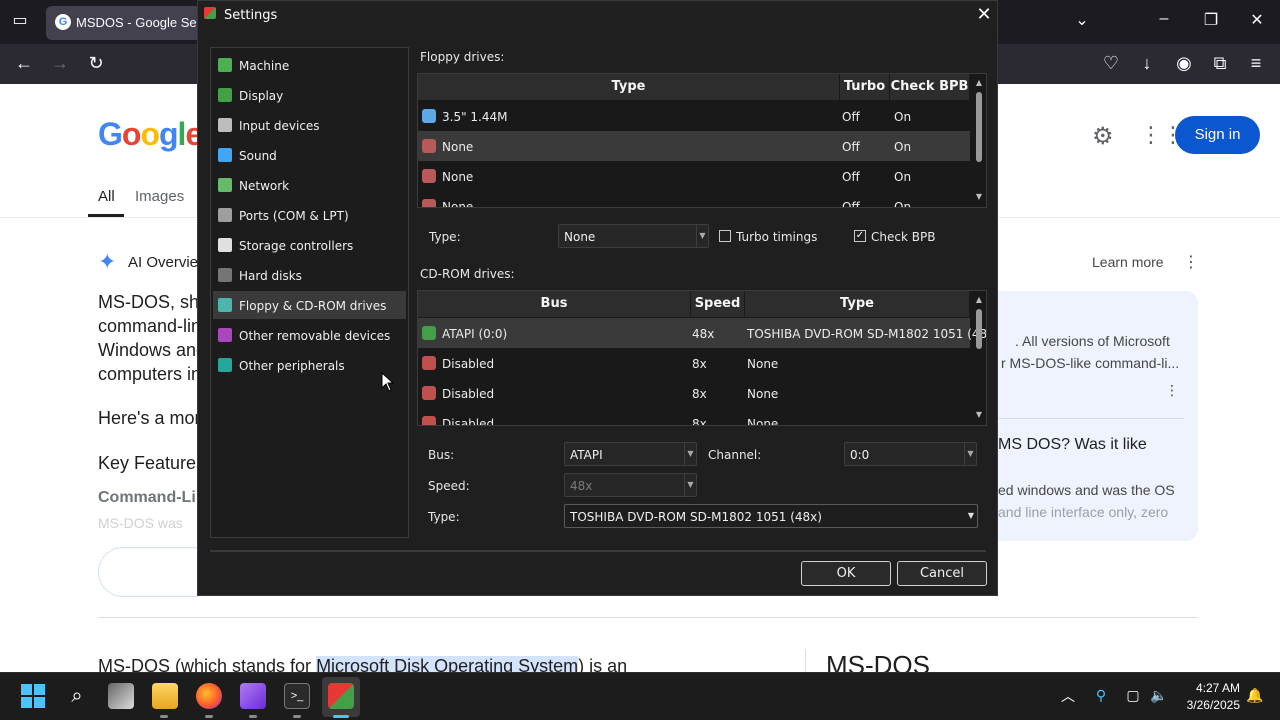 The height and width of the screenshot is (720, 1280). What do you see at coordinates (1103, 136) in the screenshot?
I see `gear-icon: ⚙` at bounding box center [1103, 136].